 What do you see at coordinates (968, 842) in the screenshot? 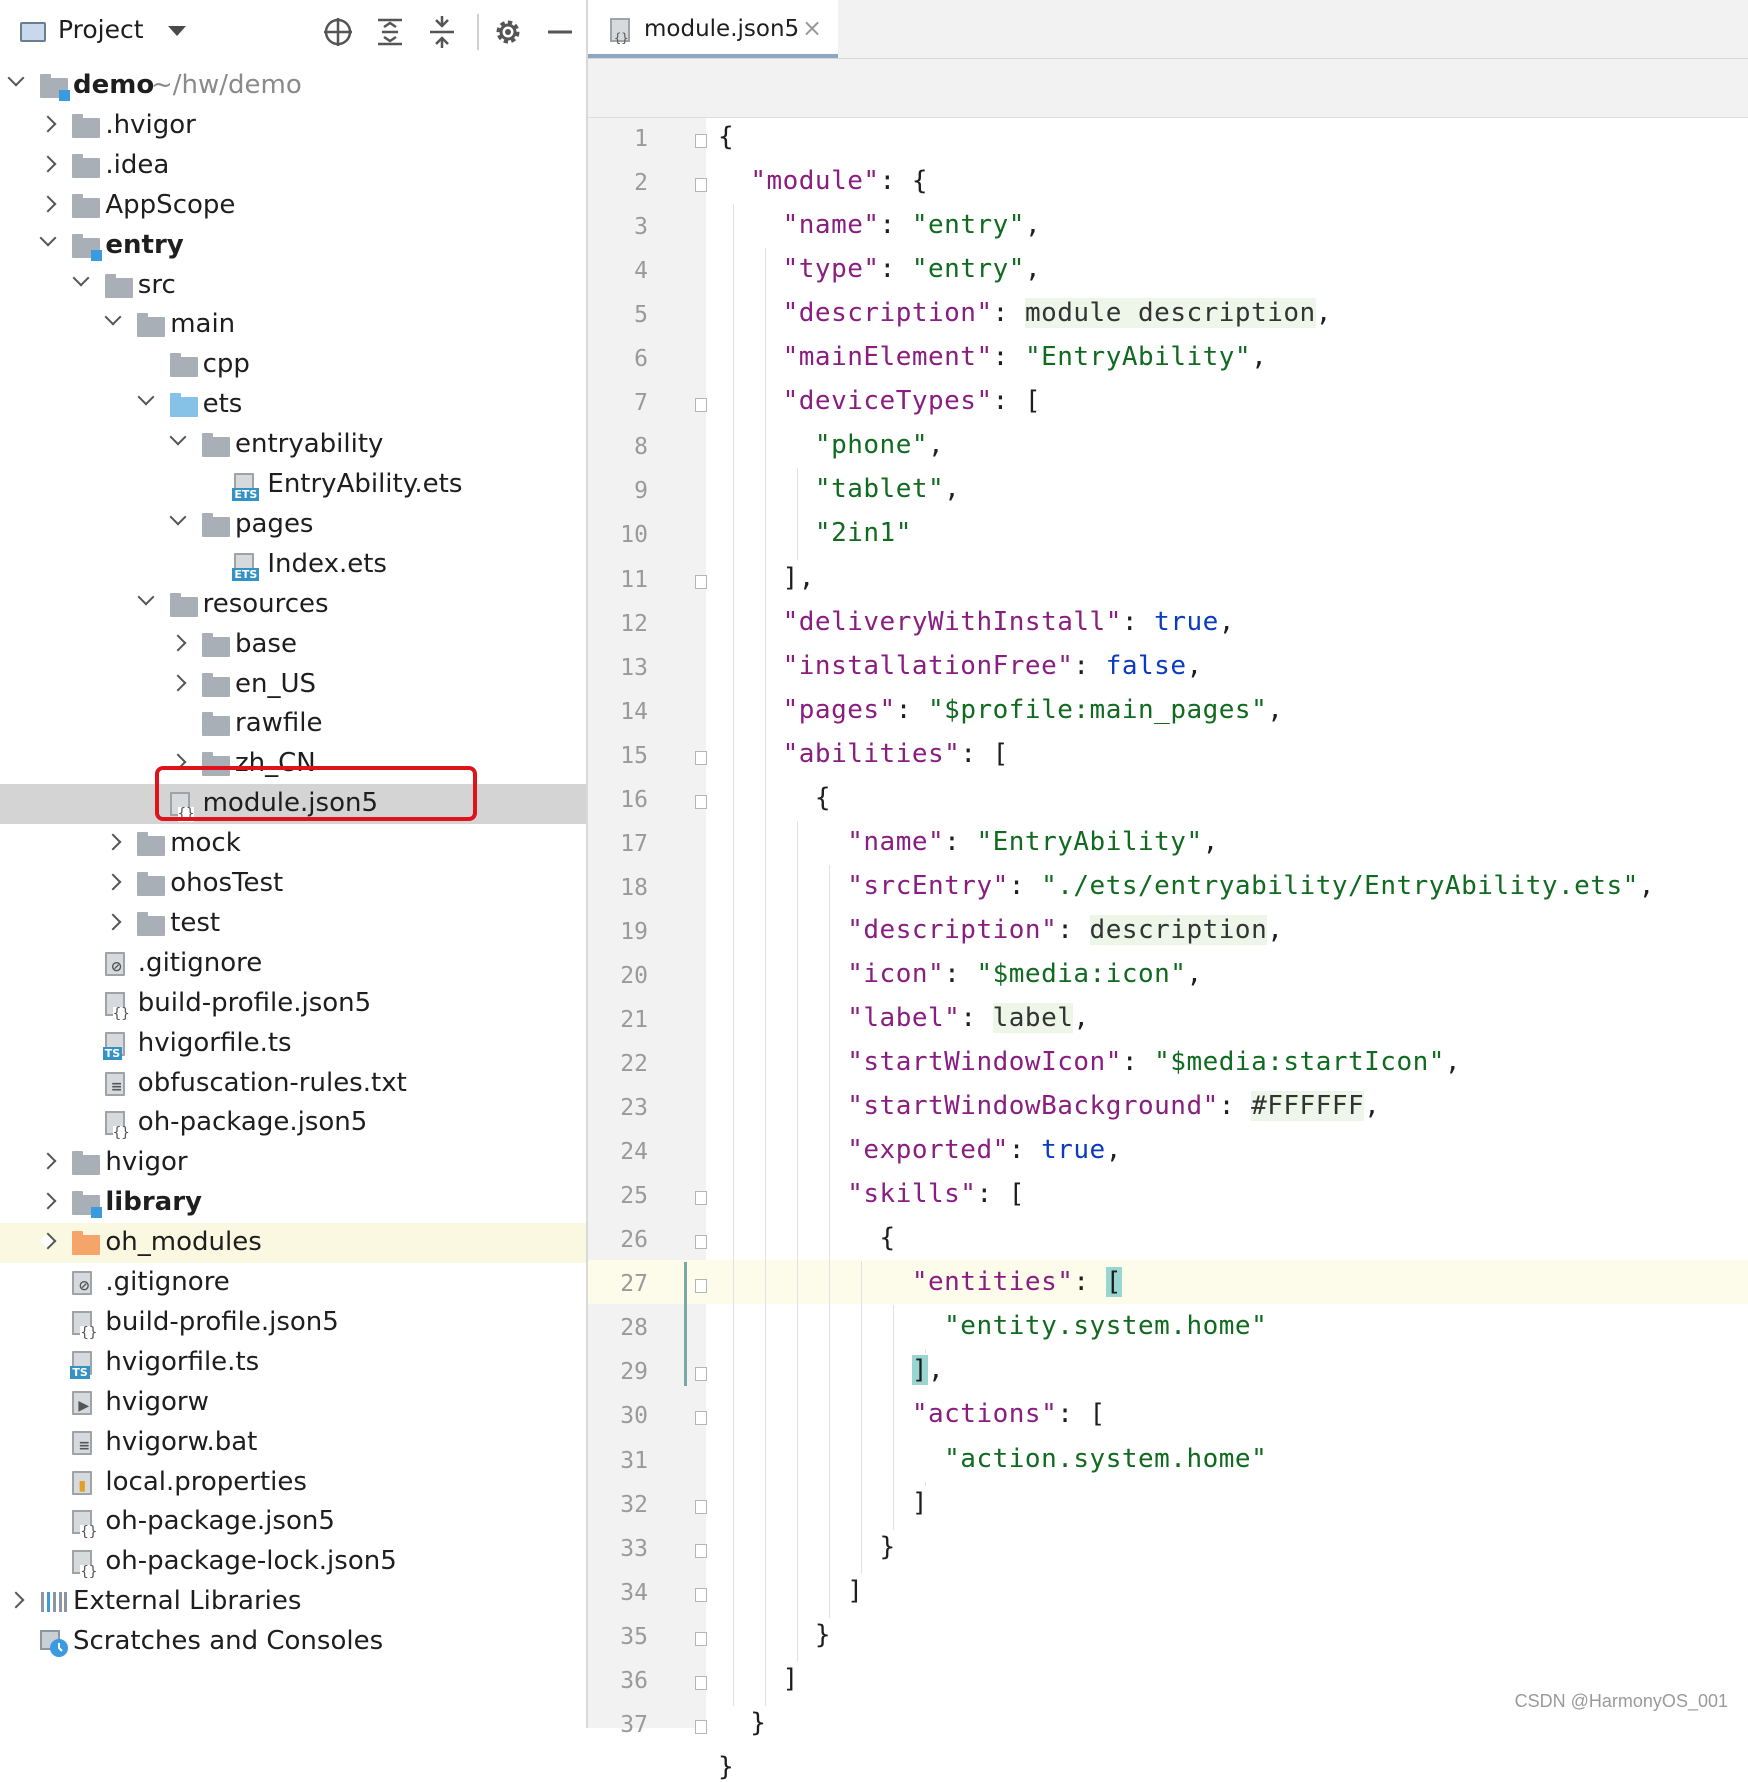
I see `code-line: "name": "EntryAbility",` at bounding box center [968, 842].